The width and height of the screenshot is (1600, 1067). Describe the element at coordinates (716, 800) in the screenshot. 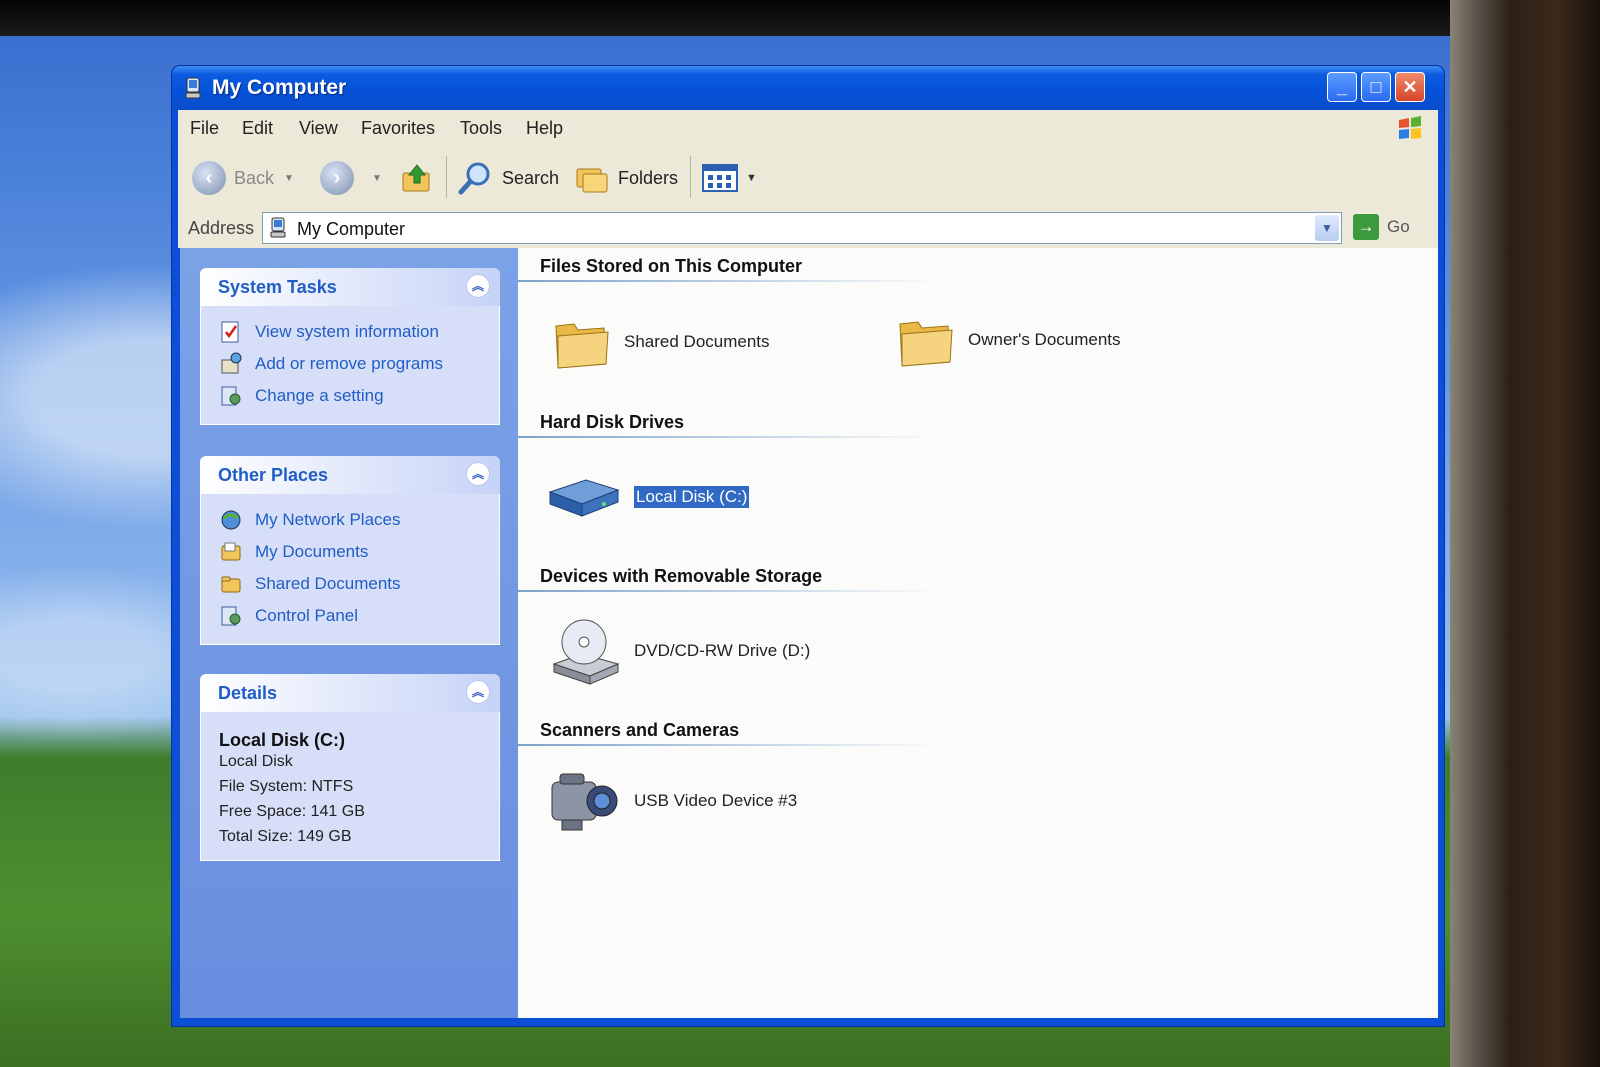

I see `item-label: USB Video Device #3` at that location.